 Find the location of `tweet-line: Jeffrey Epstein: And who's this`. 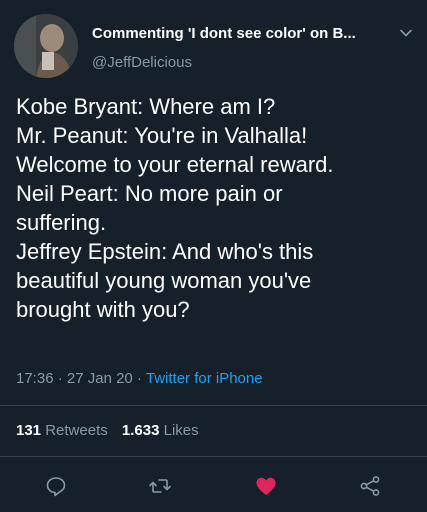

tweet-line: Jeffrey Epstein: And who's this is located at coordinates (165, 251).